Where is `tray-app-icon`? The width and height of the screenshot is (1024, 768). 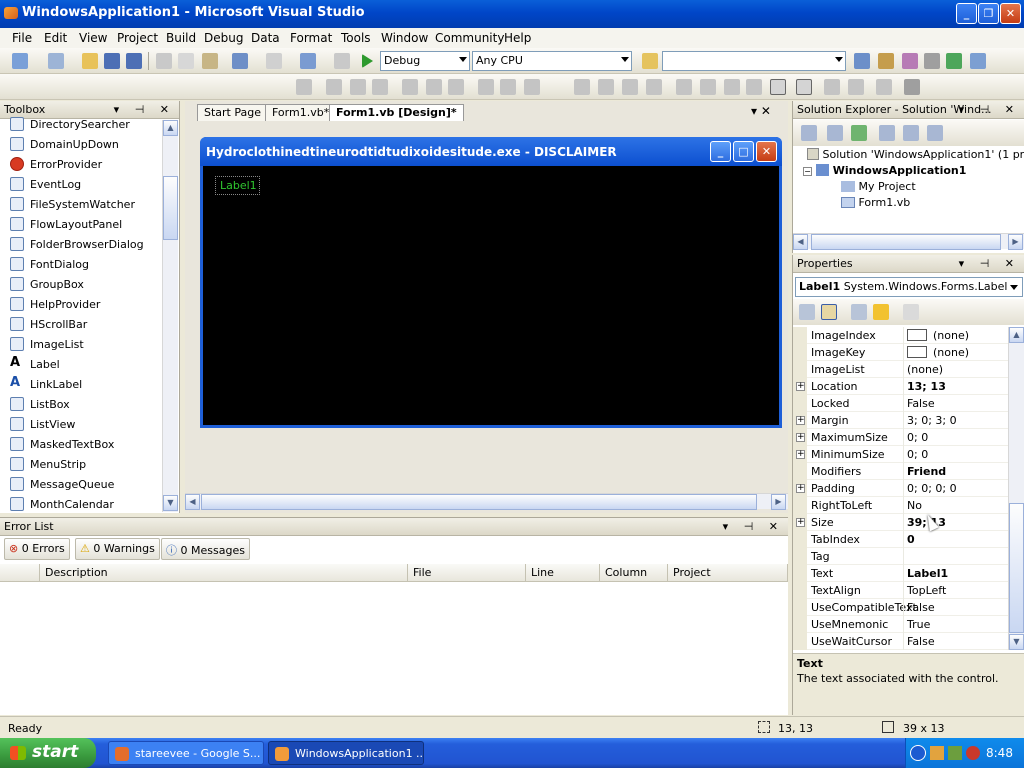 tray-app-icon is located at coordinates (937, 753).